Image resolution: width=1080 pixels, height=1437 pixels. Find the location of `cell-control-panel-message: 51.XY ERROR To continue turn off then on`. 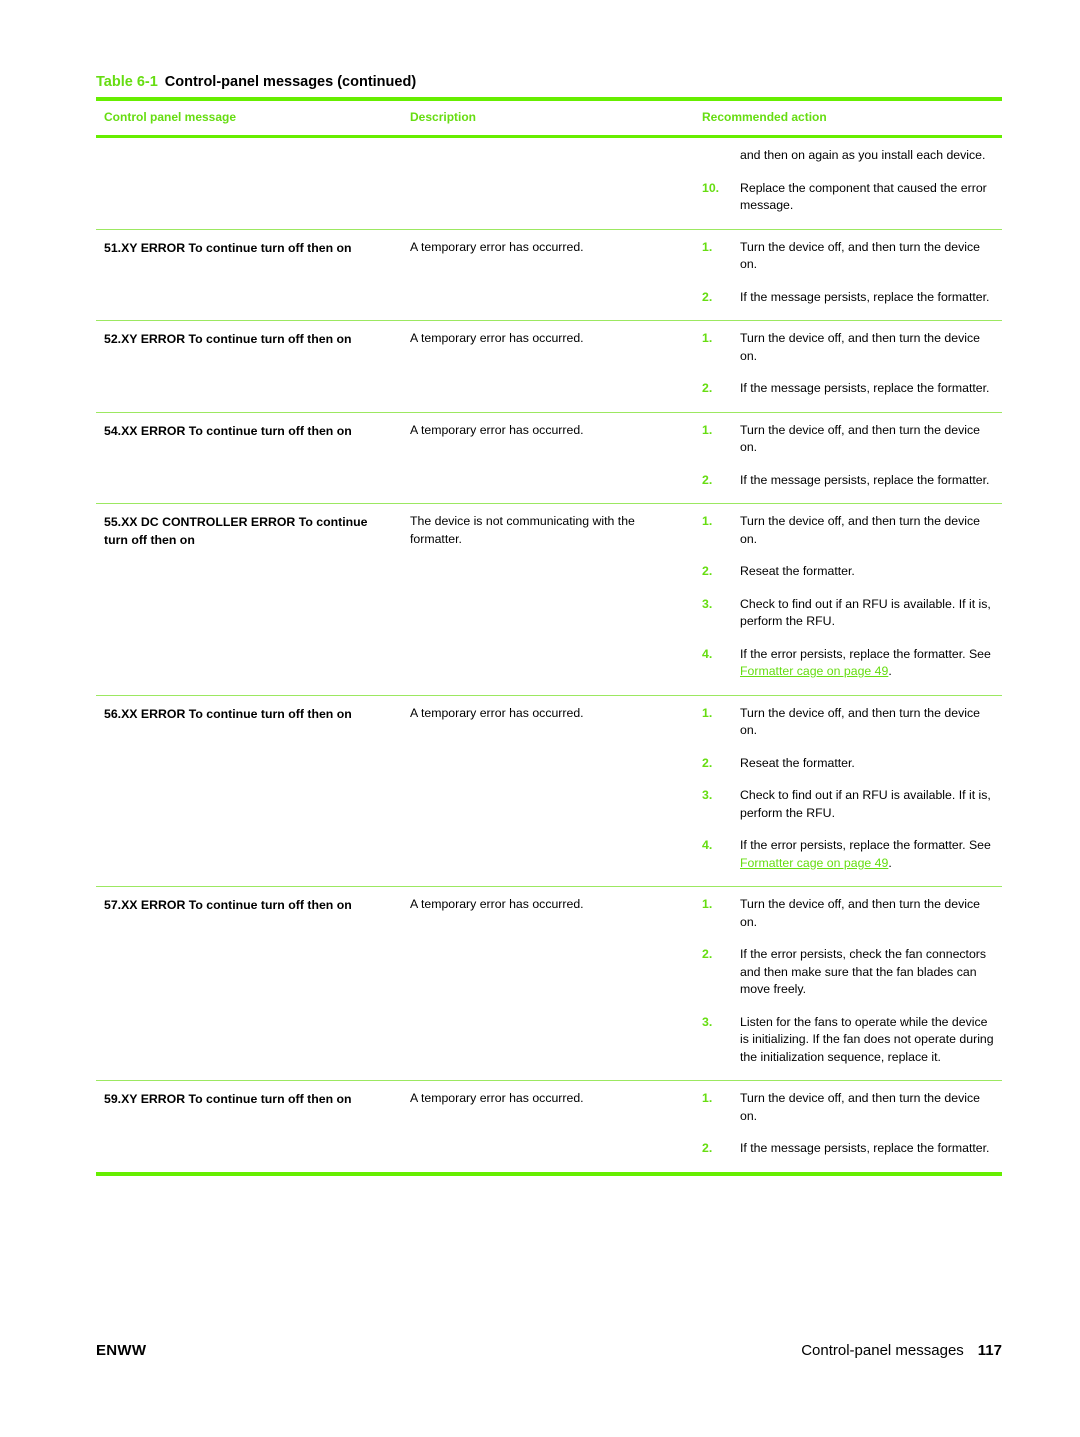

cell-control-panel-message: 51.XY ERROR To continue turn off then on is located at coordinates (249, 275).